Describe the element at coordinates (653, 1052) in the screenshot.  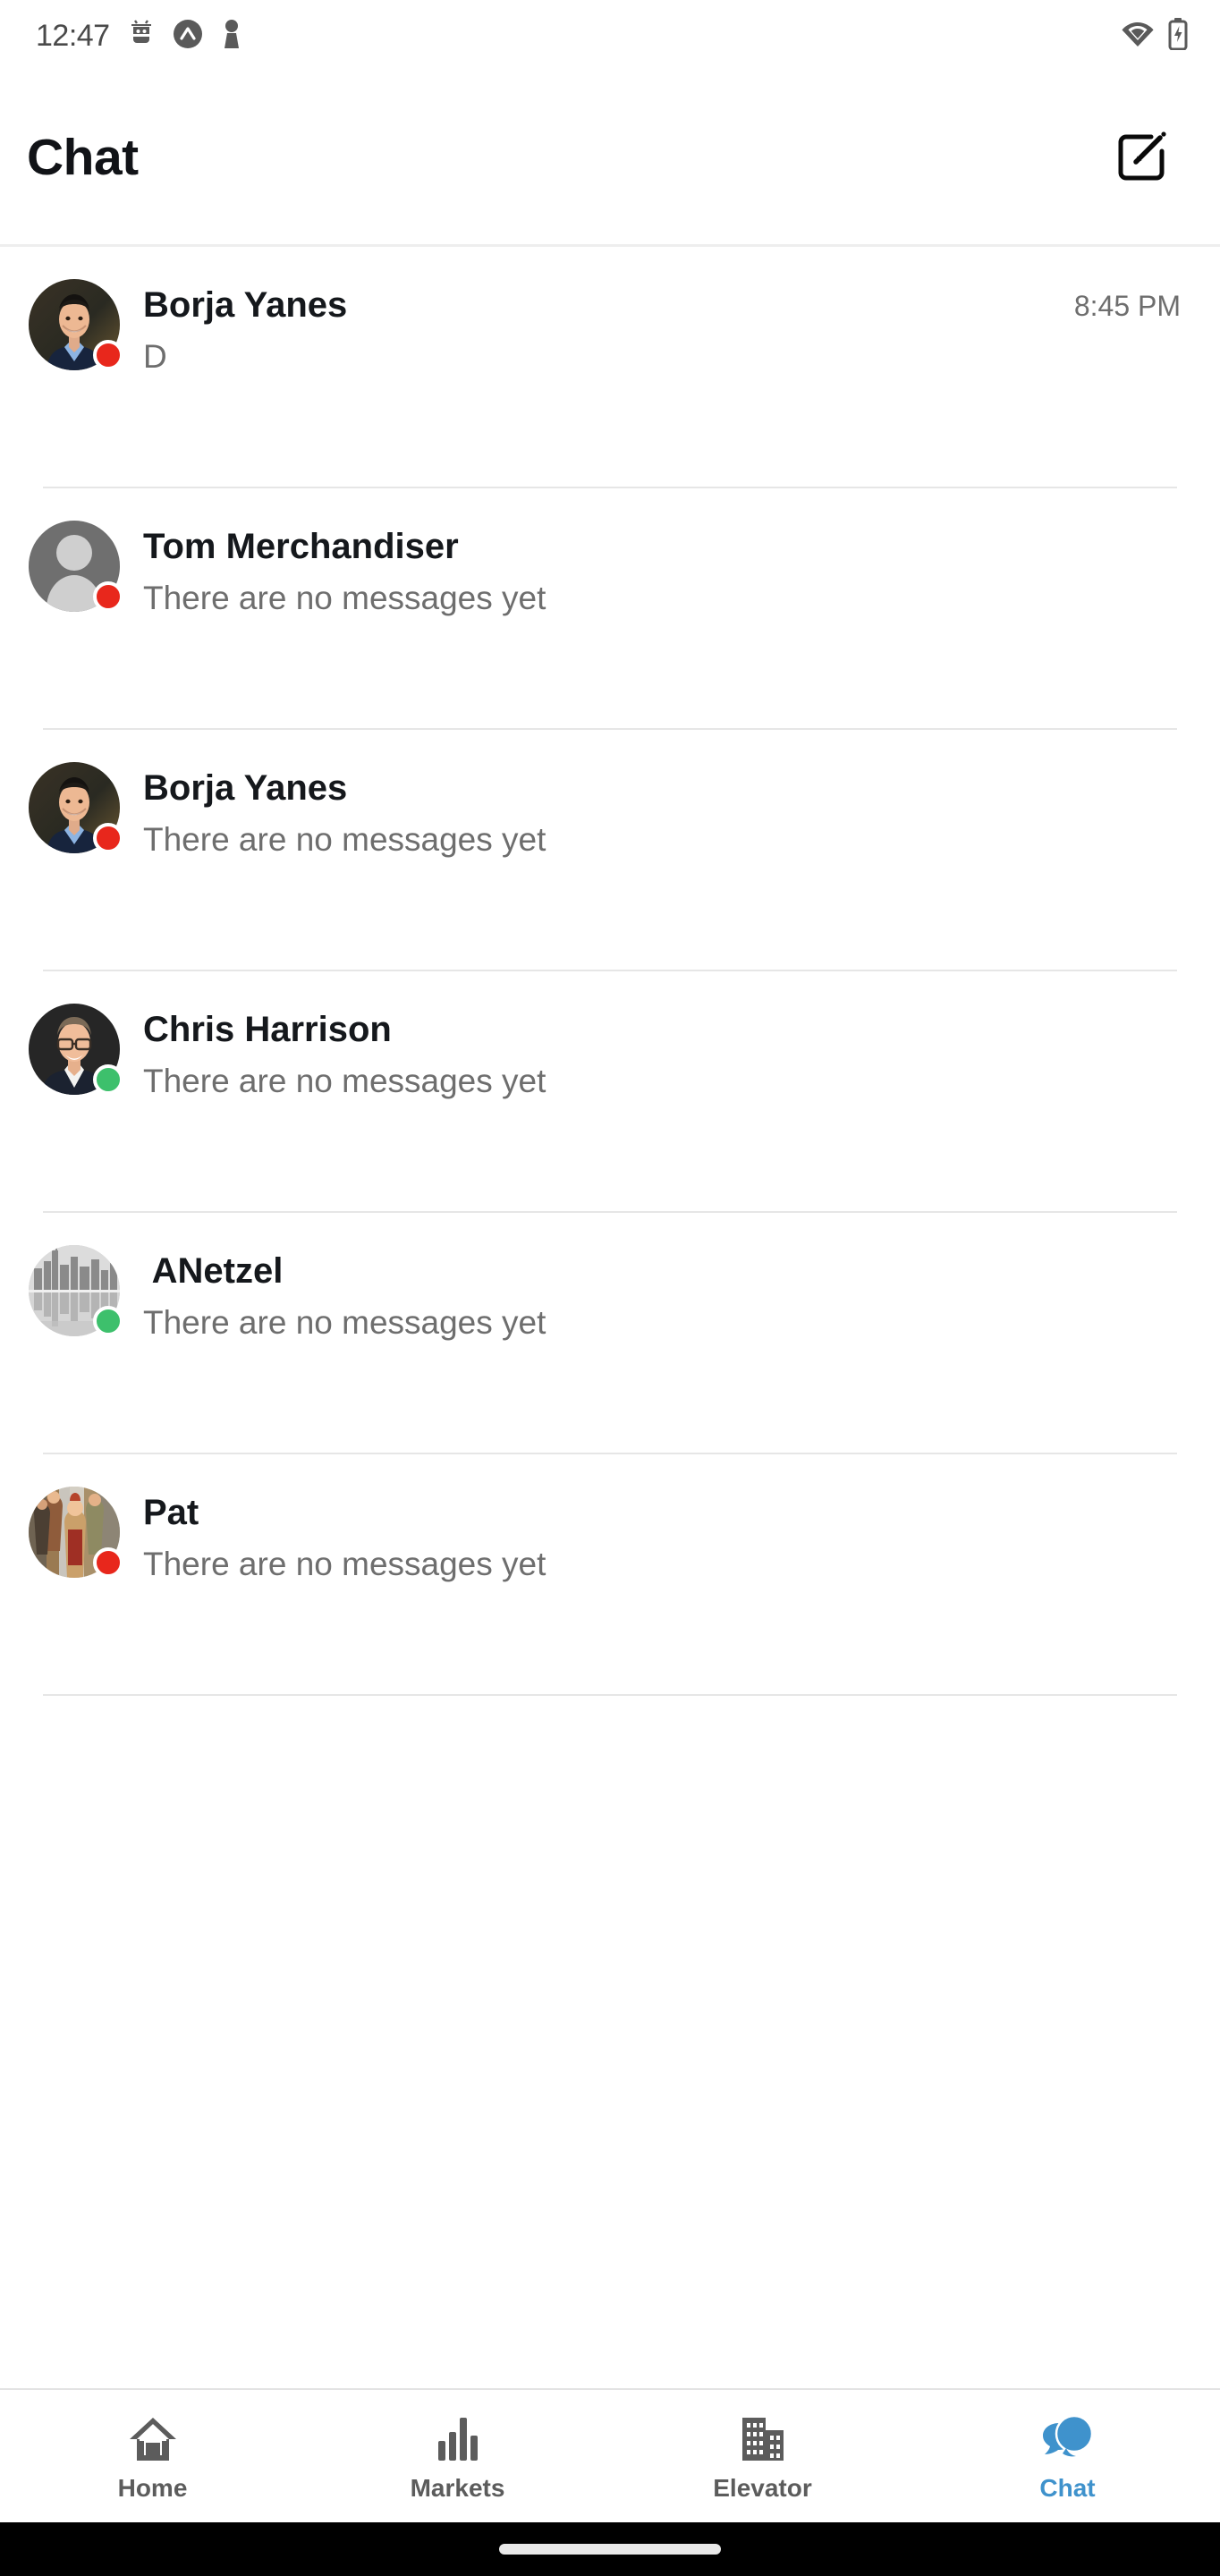
I see `chat-row-body: Chris Harrison There are no messages yet` at that location.